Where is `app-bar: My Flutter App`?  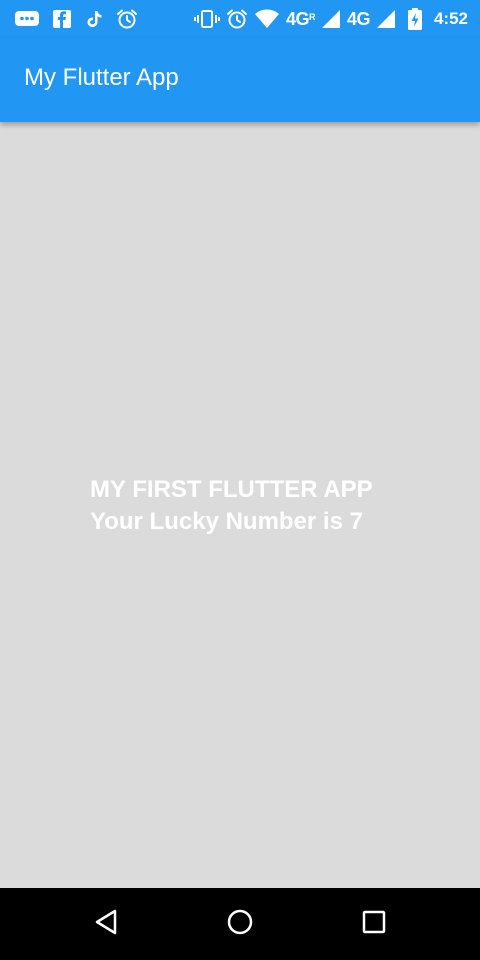 app-bar: My Flutter App is located at coordinates (240, 80).